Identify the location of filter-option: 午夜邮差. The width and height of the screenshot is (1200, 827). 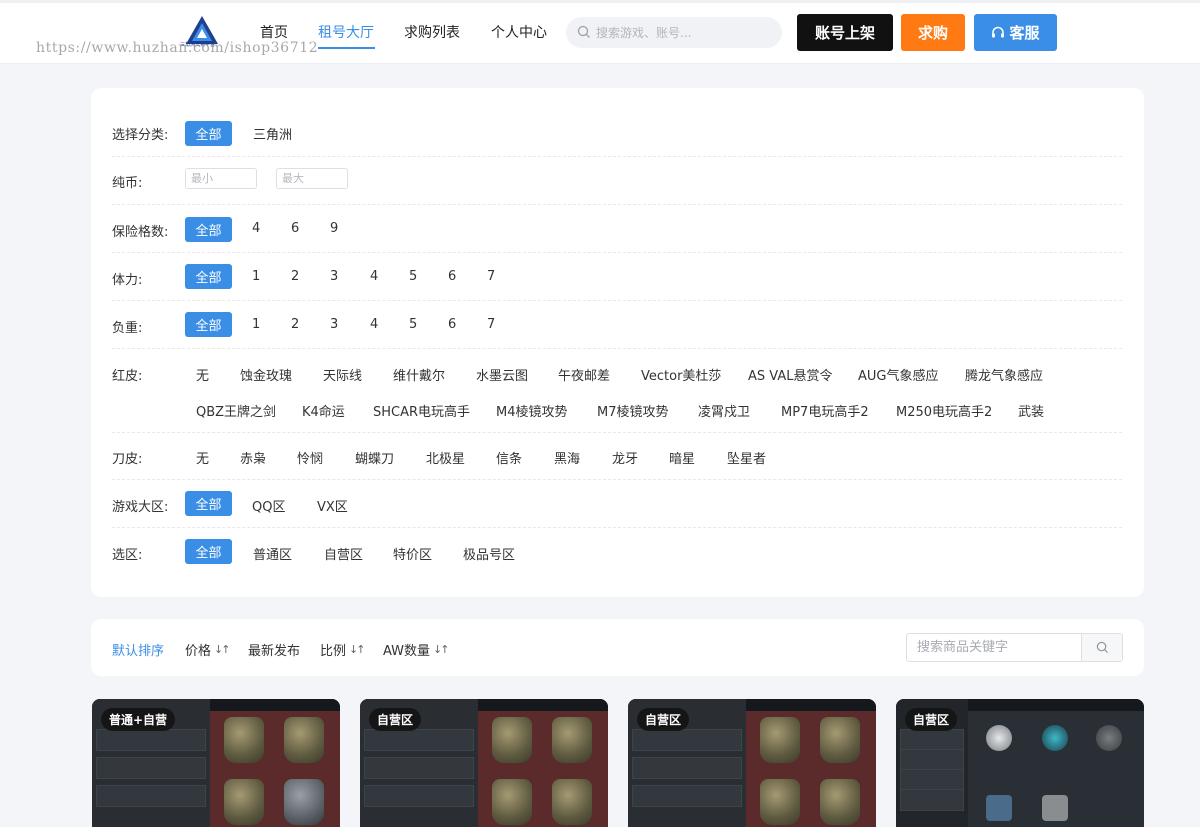
(584, 374).